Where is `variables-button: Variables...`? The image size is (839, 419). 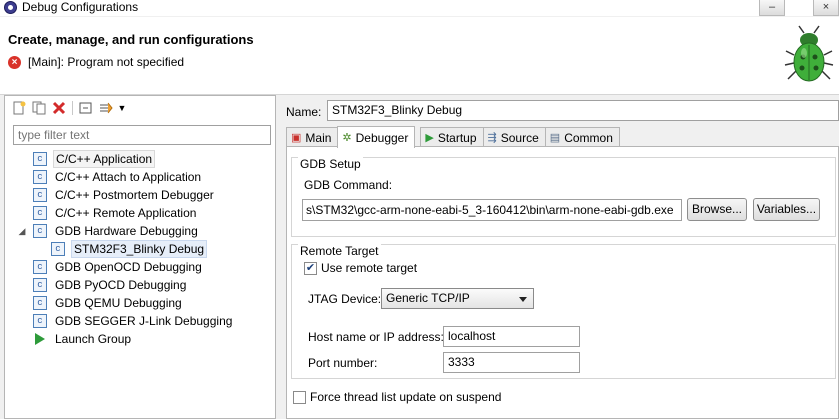
variables-button: Variables... is located at coordinates (786, 209).